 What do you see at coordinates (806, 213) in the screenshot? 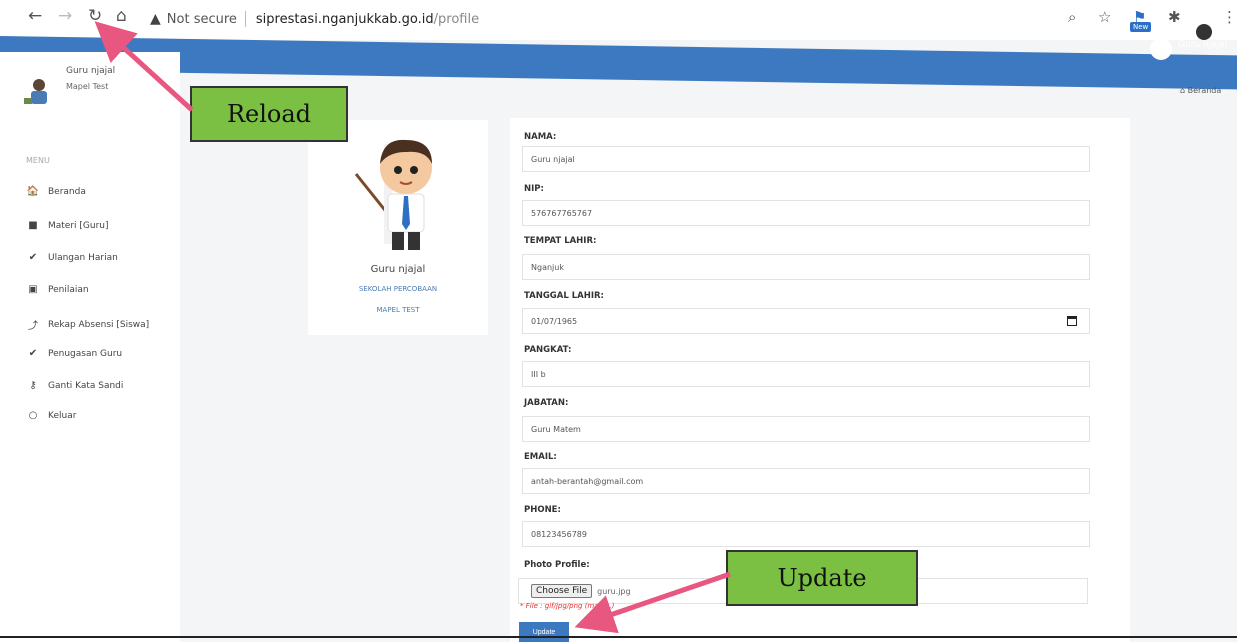
I see `nip-field: 576767765767` at bounding box center [806, 213].